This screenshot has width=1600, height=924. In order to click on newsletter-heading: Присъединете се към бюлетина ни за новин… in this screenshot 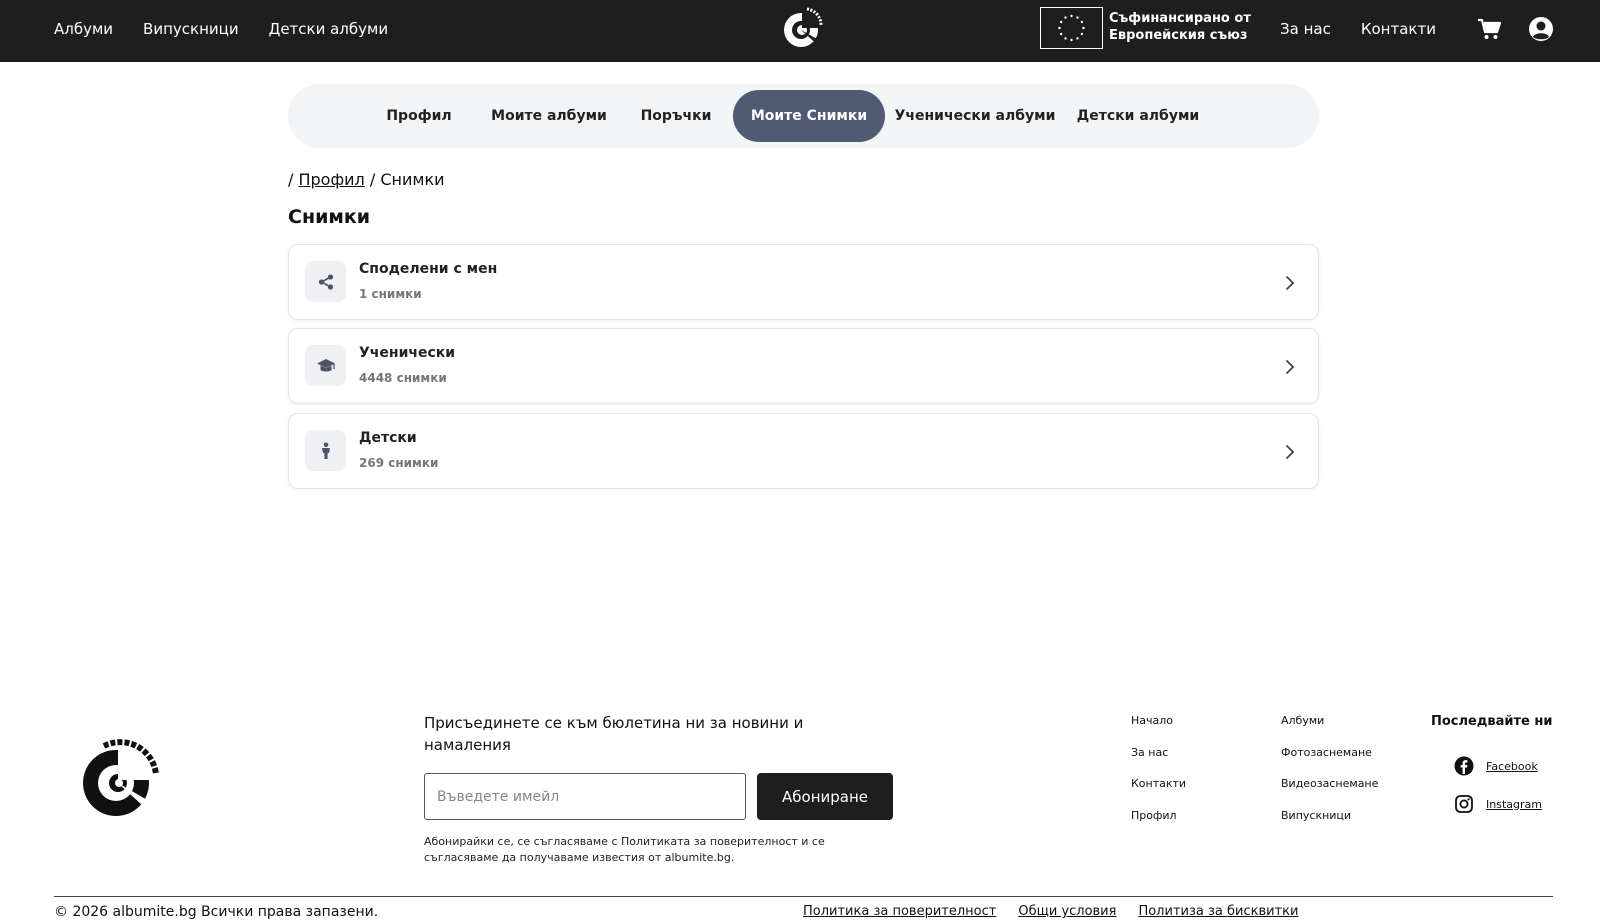, I will do `click(614, 734)`.